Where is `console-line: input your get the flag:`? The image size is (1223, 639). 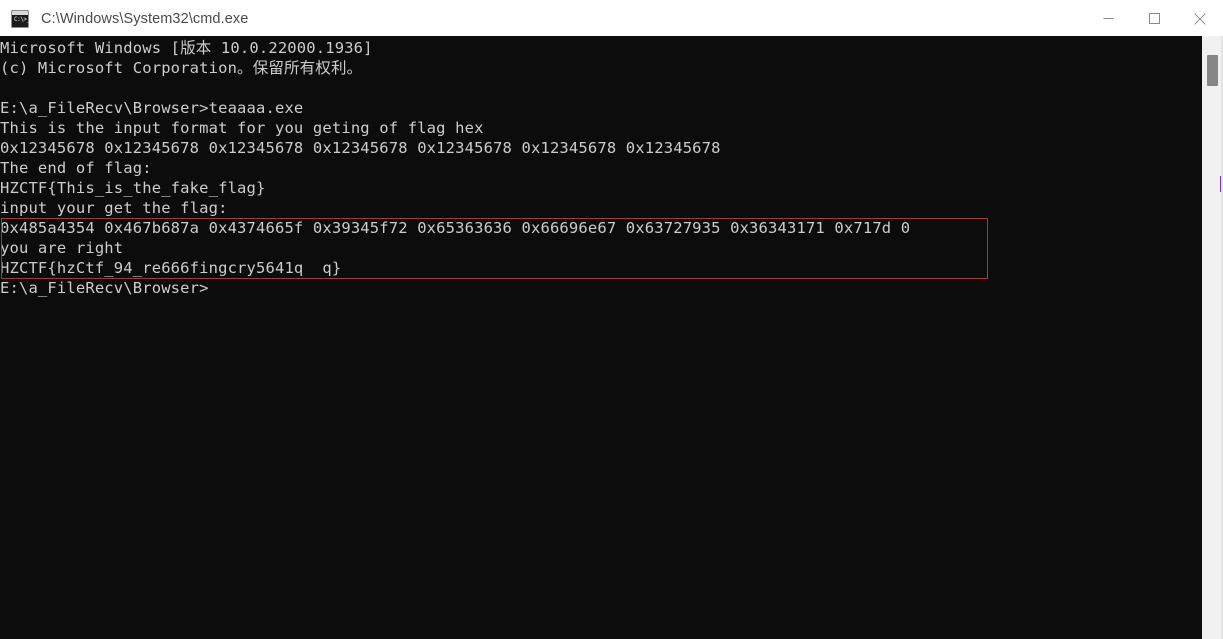 console-line: input your get the flag: is located at coordinates (114, 208).